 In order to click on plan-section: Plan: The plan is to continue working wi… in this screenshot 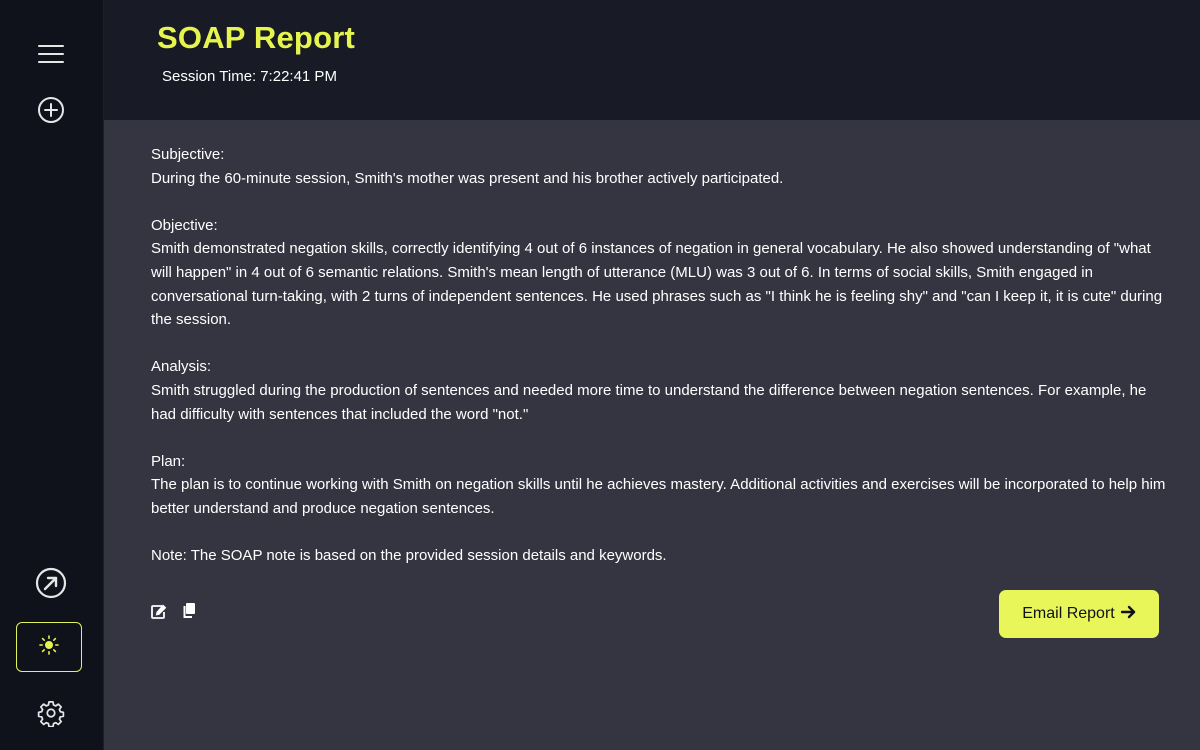, I will do `click(658, 485)`.